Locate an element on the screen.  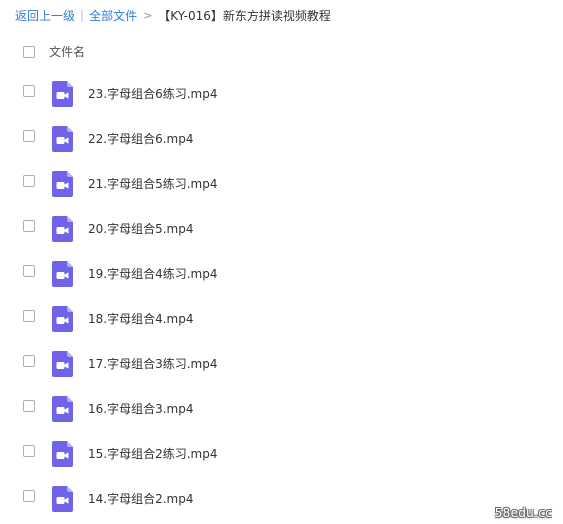
file-name: 22.字母组合6.mp4 is located at coordinates (140, 138).